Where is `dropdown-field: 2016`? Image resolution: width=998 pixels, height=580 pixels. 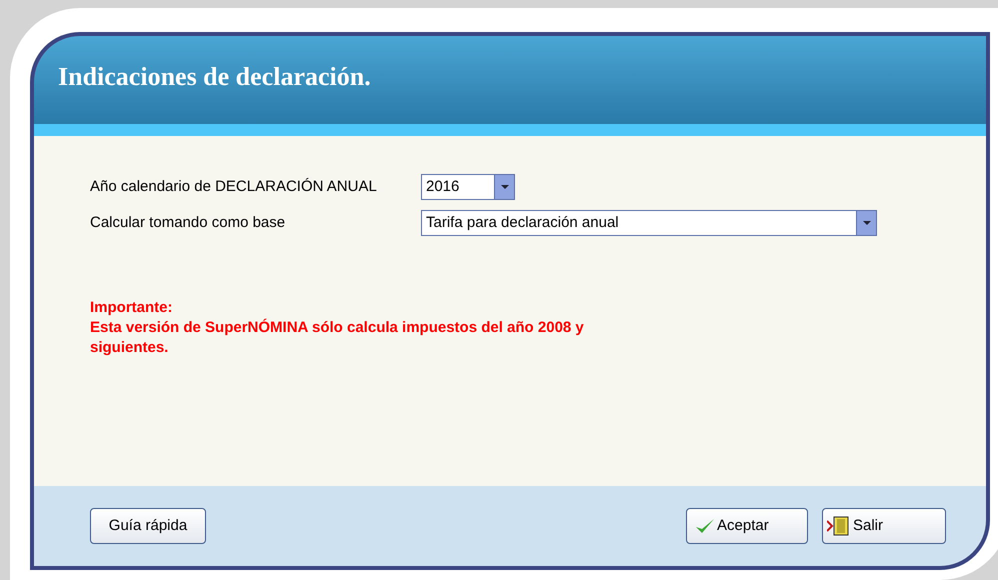
dropdown-field: 2016 is located at coordinates (468, 187).